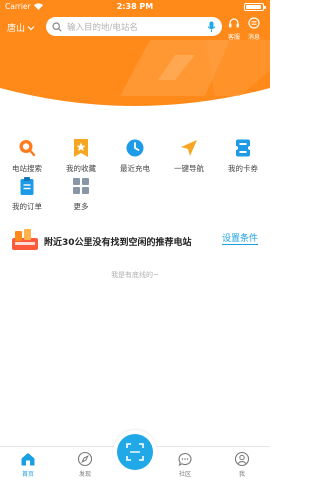  What do you see at coordinates (255, 7) in the screenshot?
I see `battery-icon` at bounding box center [255, 7].